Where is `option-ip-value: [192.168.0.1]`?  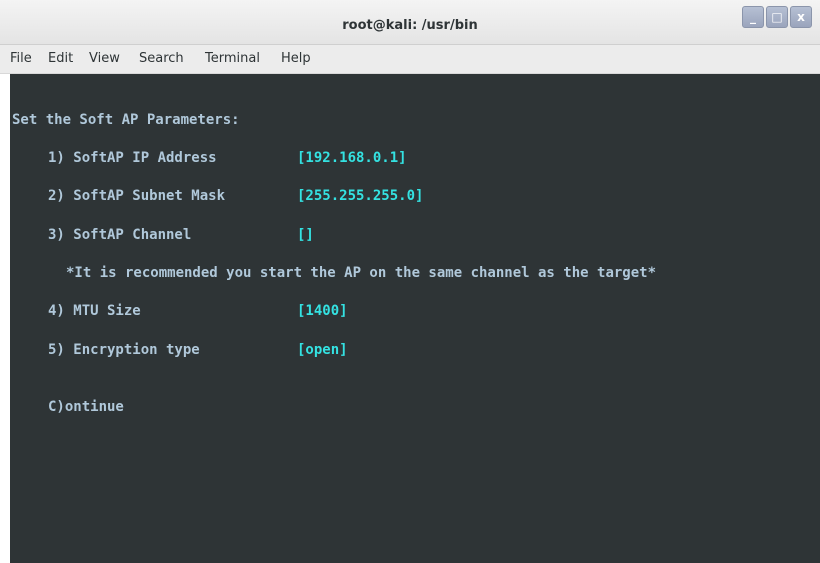 option-ip-value: [192.168.0.1] is located at coordinates (352, 158).